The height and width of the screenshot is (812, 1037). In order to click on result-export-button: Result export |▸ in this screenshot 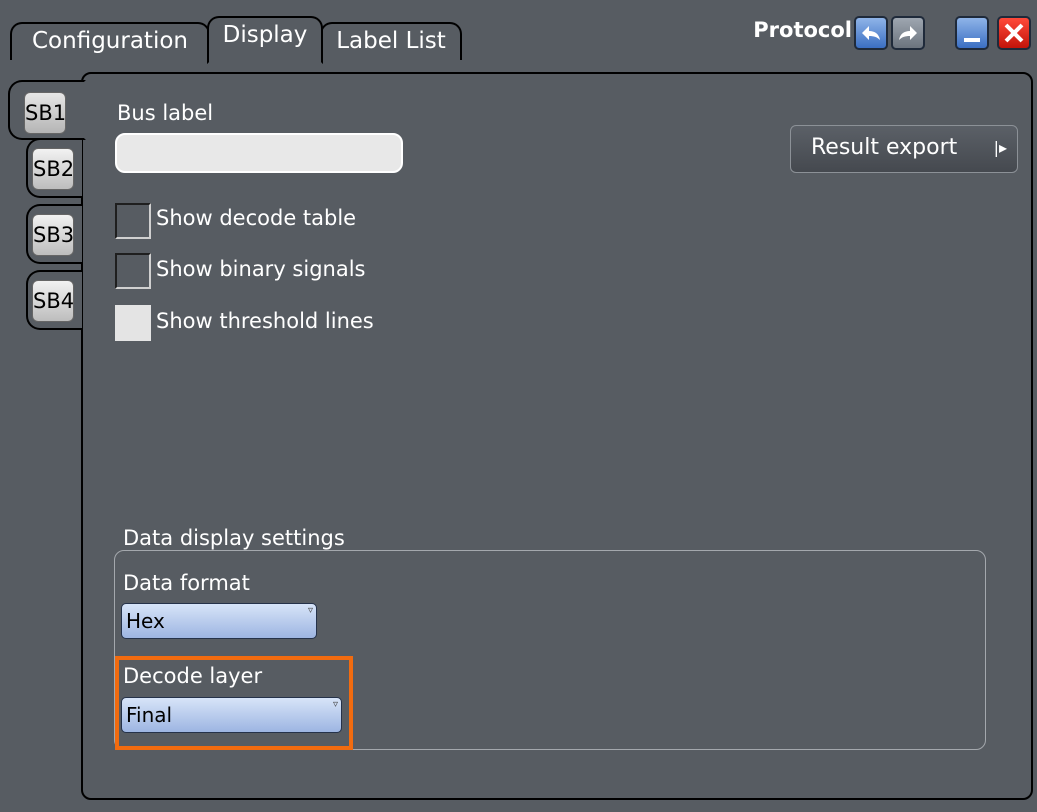, I will do `click(904, 149)`.